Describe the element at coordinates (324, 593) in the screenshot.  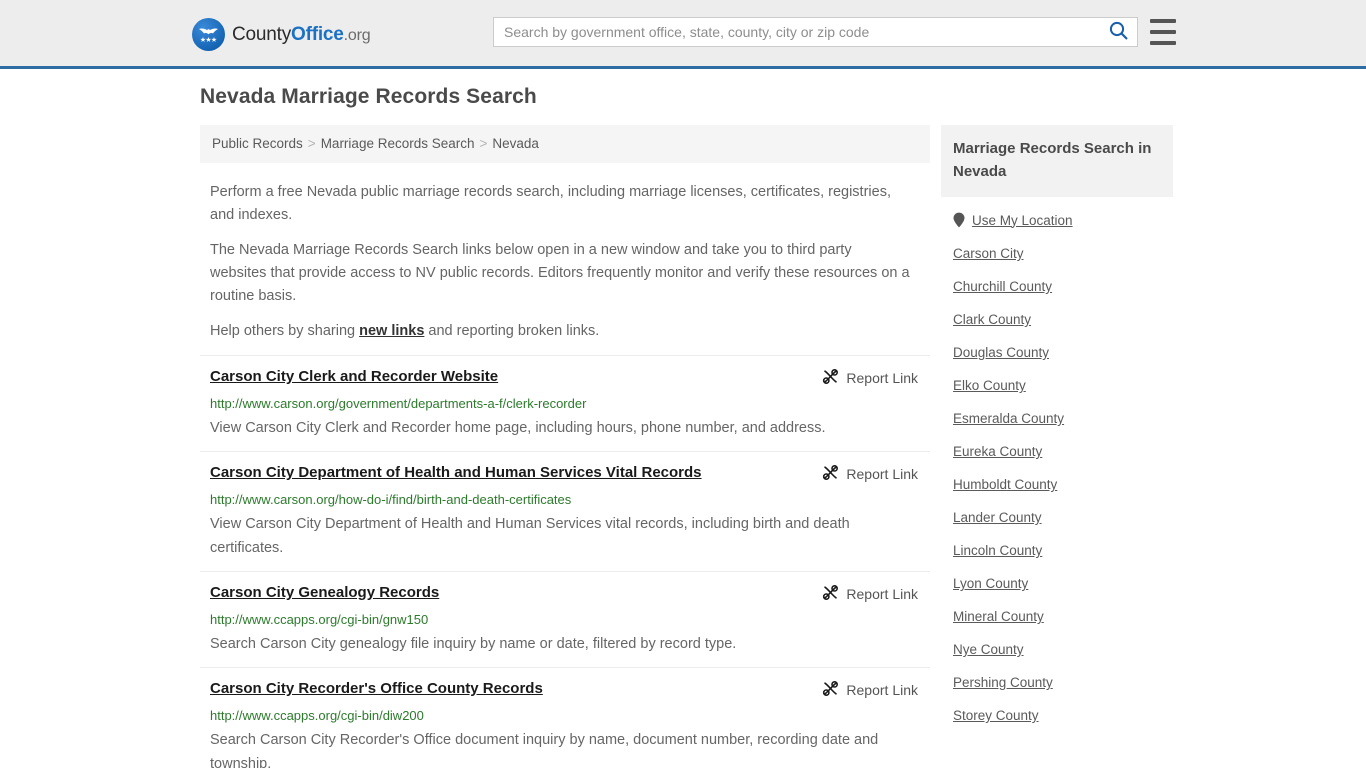
I see `result-title-link: Carson City Genealogy Records` at that location.